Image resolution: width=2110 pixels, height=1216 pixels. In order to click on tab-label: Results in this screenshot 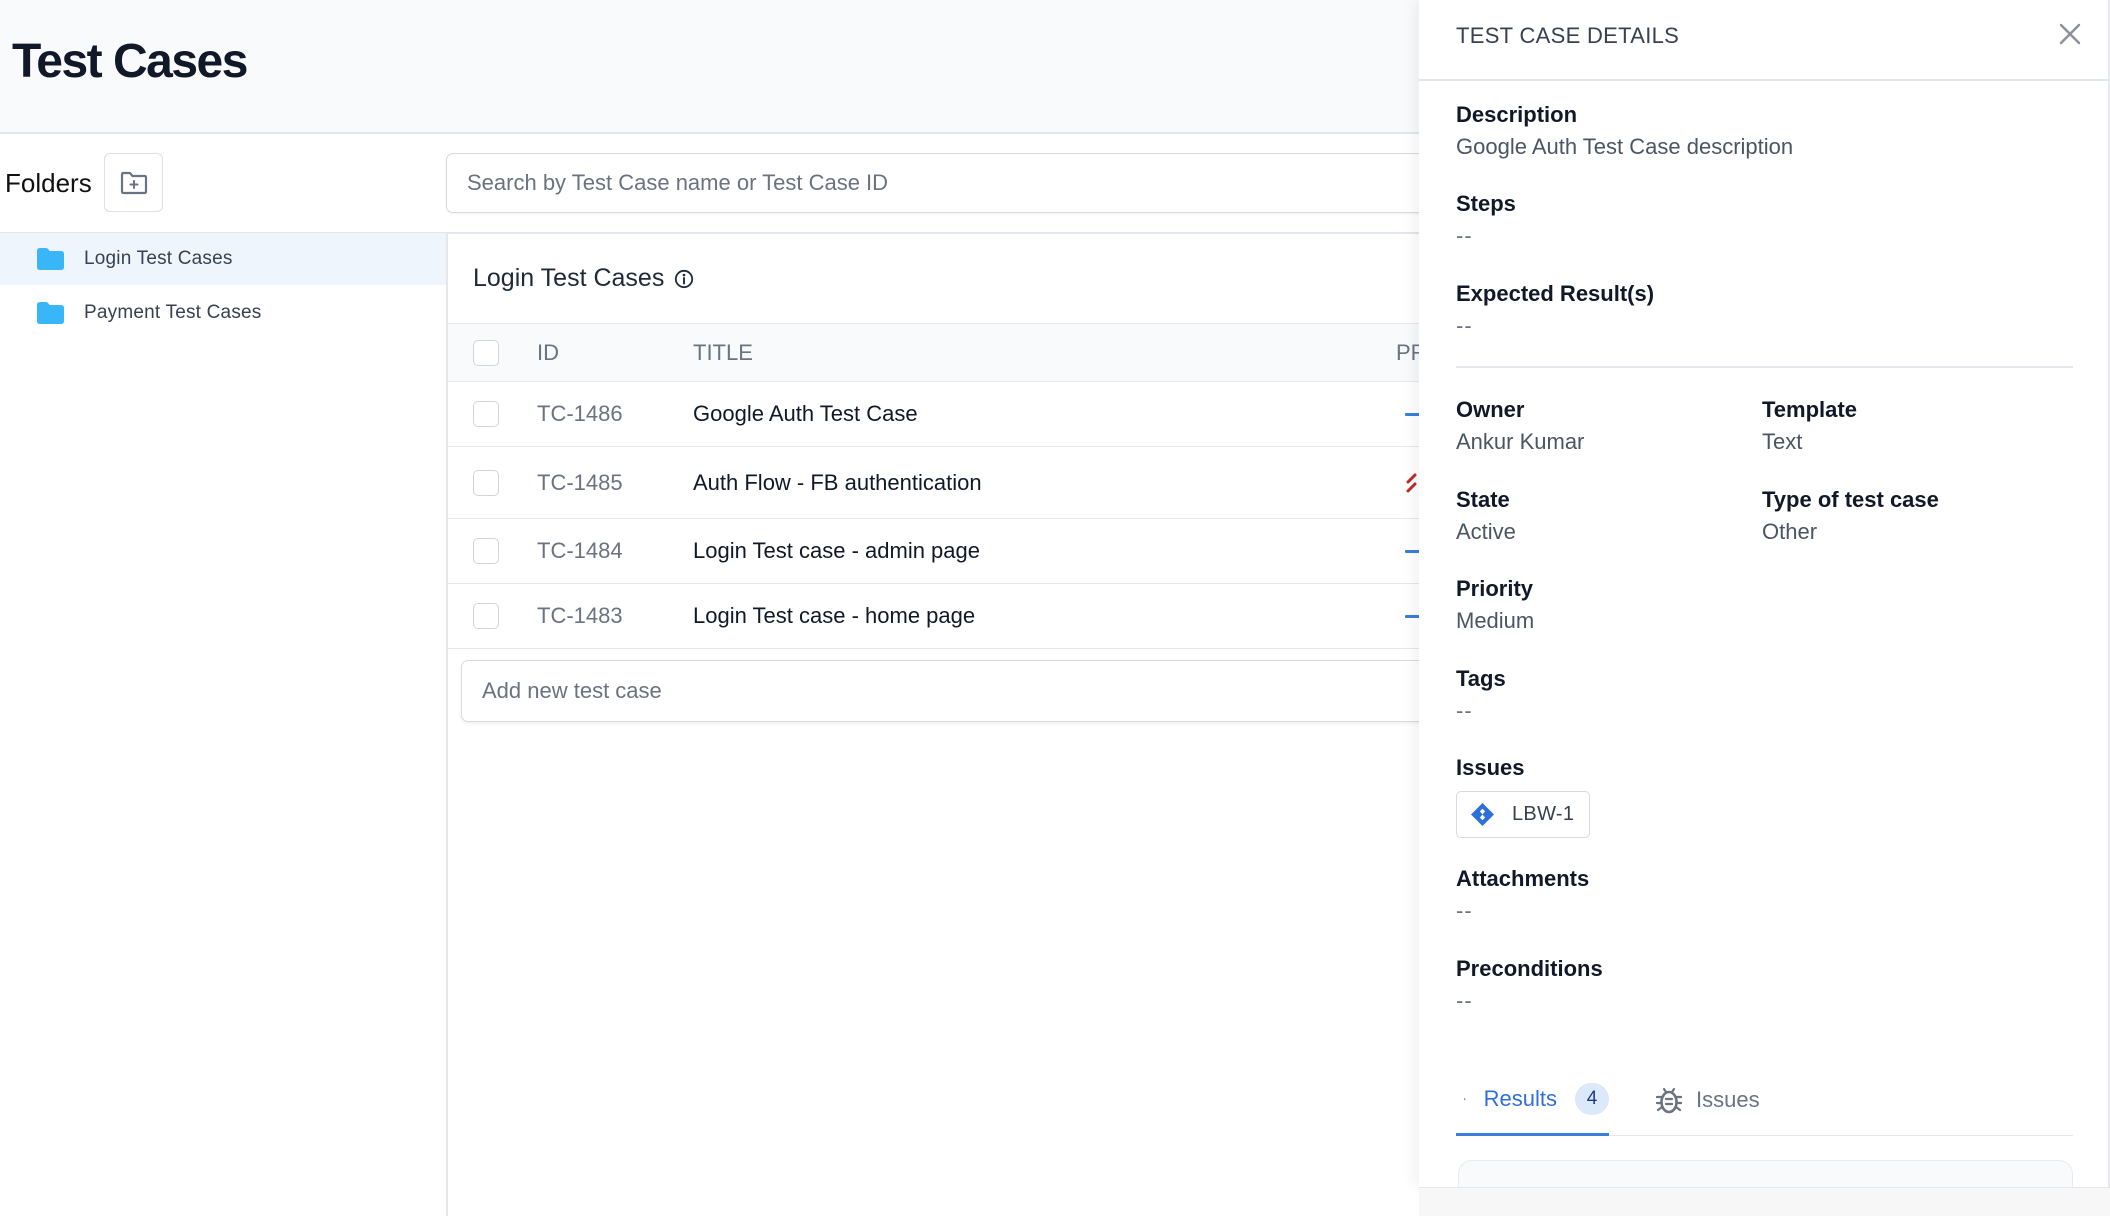, I will do `click(1520, 1098)`.